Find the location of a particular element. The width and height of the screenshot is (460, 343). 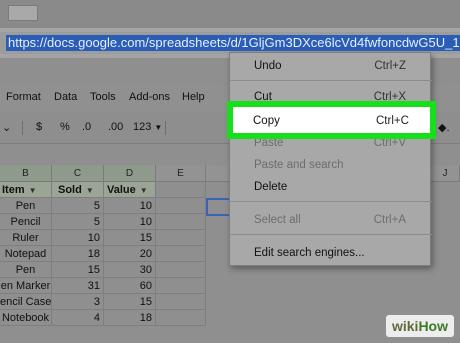

menu-item-delete: Delete is located at coordinates (331, 187).